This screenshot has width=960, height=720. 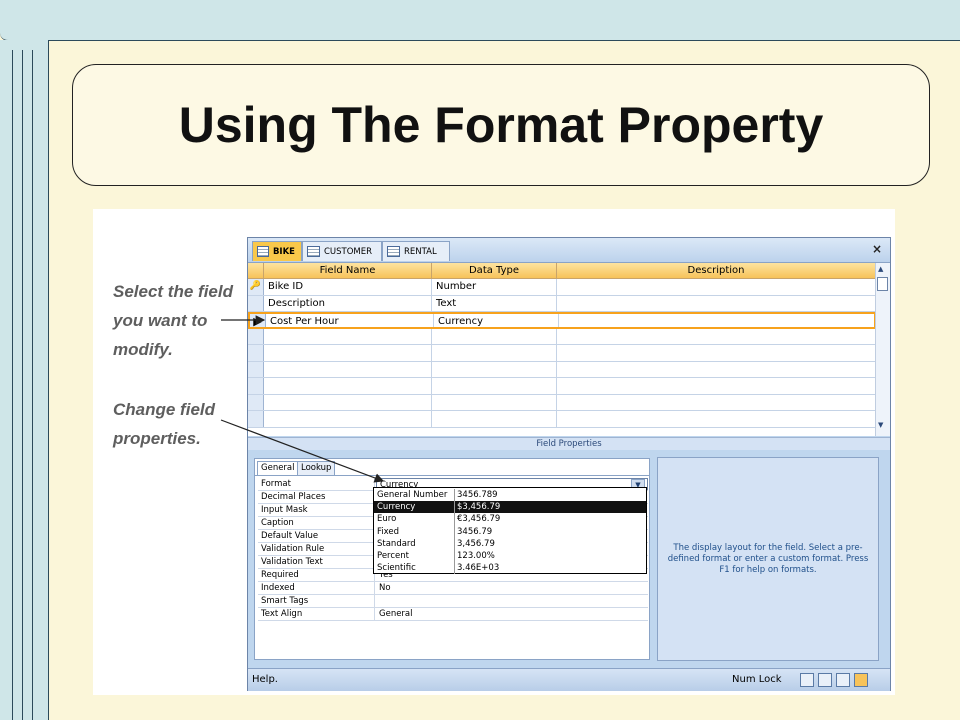 What do you see at coordinates (510, 507) in the screenshot?
I see `format-option-selected: Currency $3,456.79` at bounding box center [510, 507].